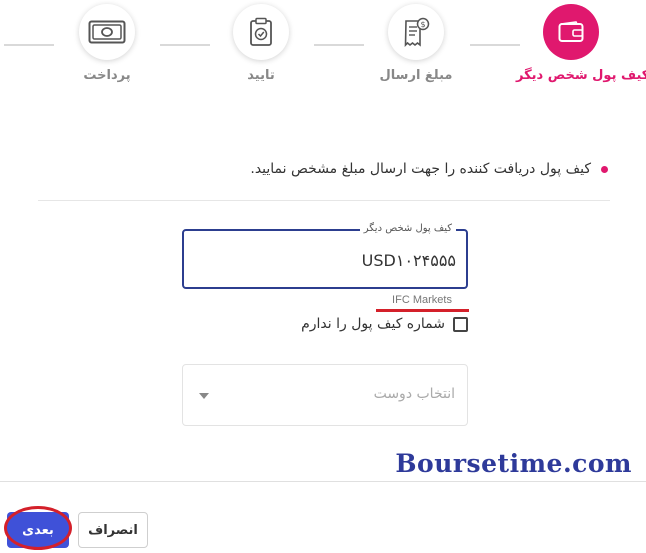 This screenshot has width=646, height=553. I want to click on watermark: Boursetime.com, so click(513, 463).